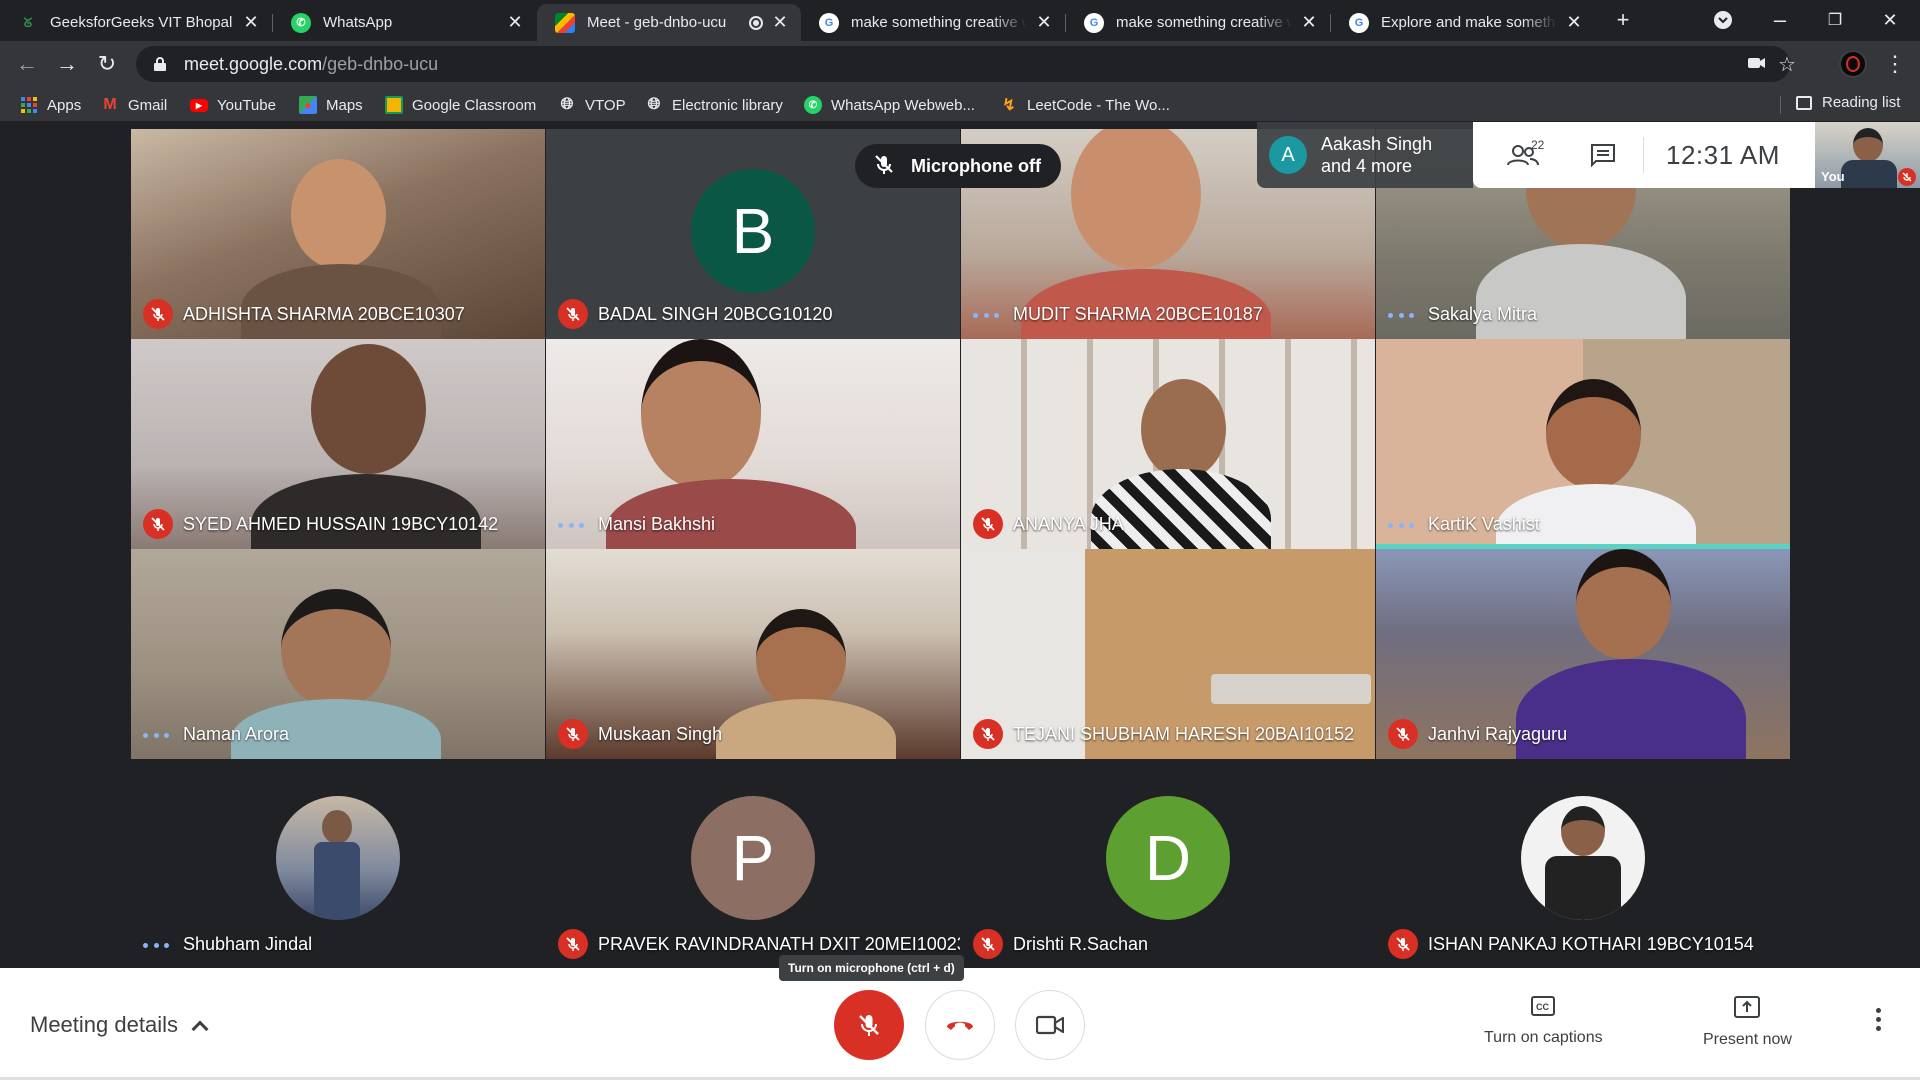  What do you see at coordinates (1804, 102) in the screenshot?
I see `reading-list-icon` at bounding box center [1804, 102].